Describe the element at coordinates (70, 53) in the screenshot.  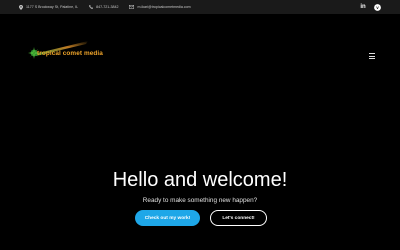
I see `logo-wordmark: tropical comet media` at that location.